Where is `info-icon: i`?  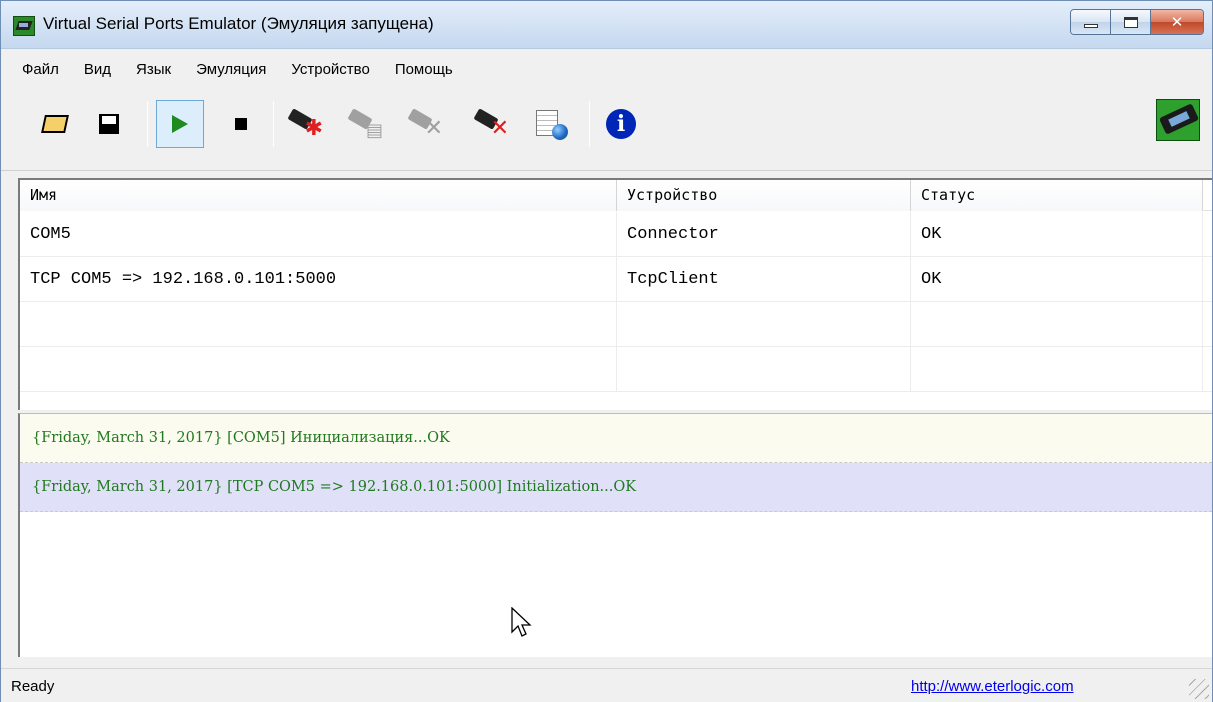 info-icon: i is located at coordinates (621, 124).